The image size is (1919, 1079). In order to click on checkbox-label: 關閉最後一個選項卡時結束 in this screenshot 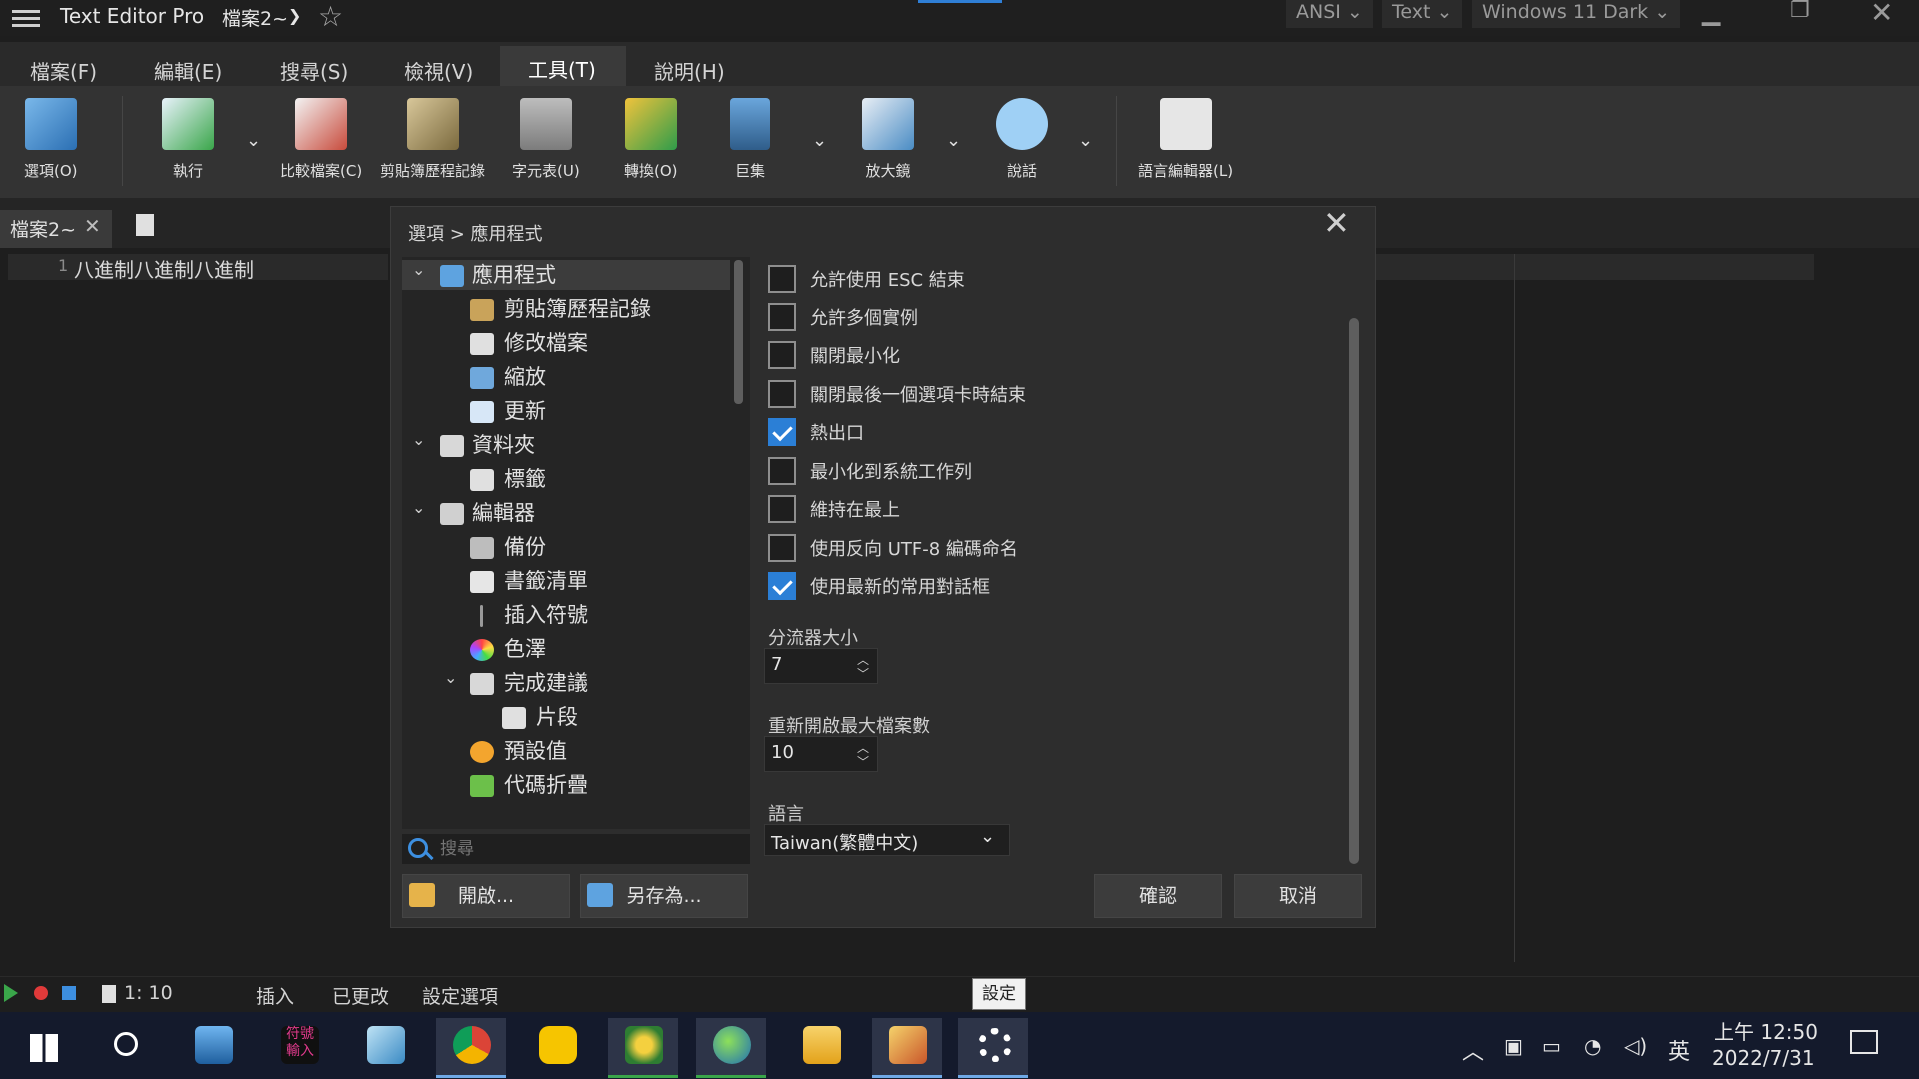, I will do `click(918, 395)`.